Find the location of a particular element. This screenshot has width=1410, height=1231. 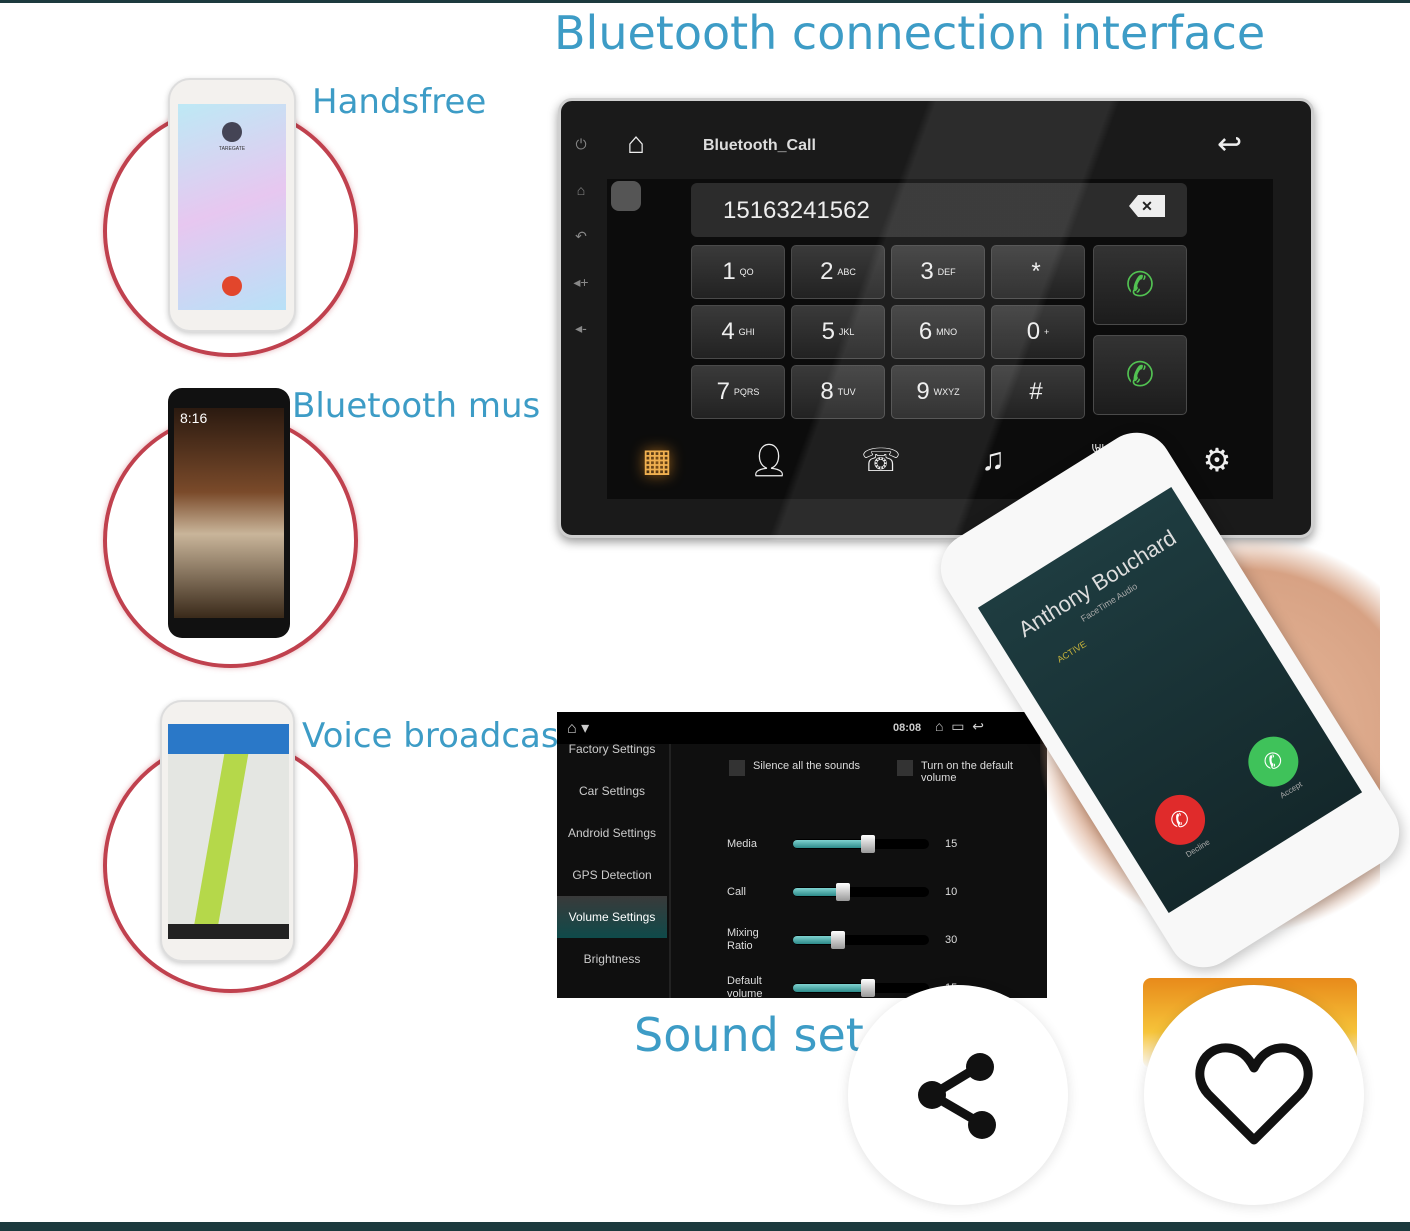

number-field: 15163241562 ✕ is located at coordinates (939, 210).